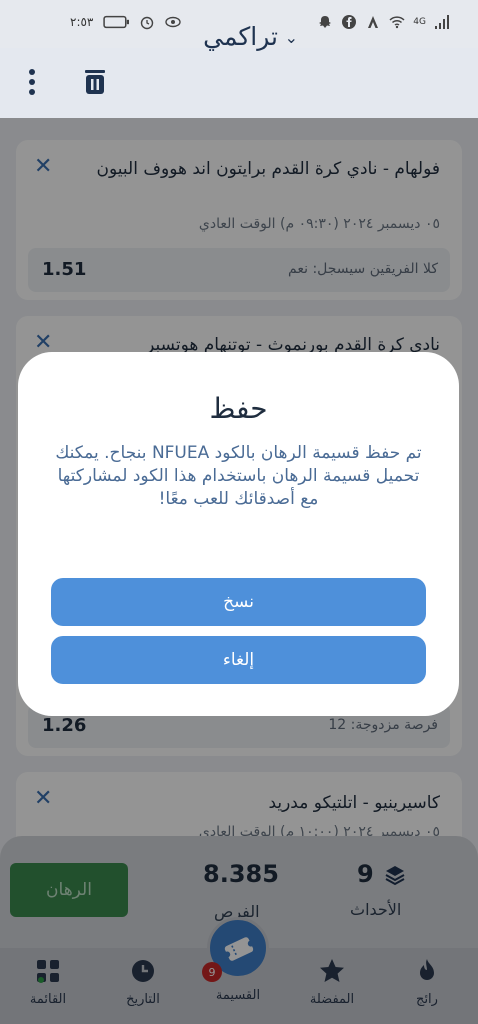  I want to click on eye-icon, so click(173, 22).